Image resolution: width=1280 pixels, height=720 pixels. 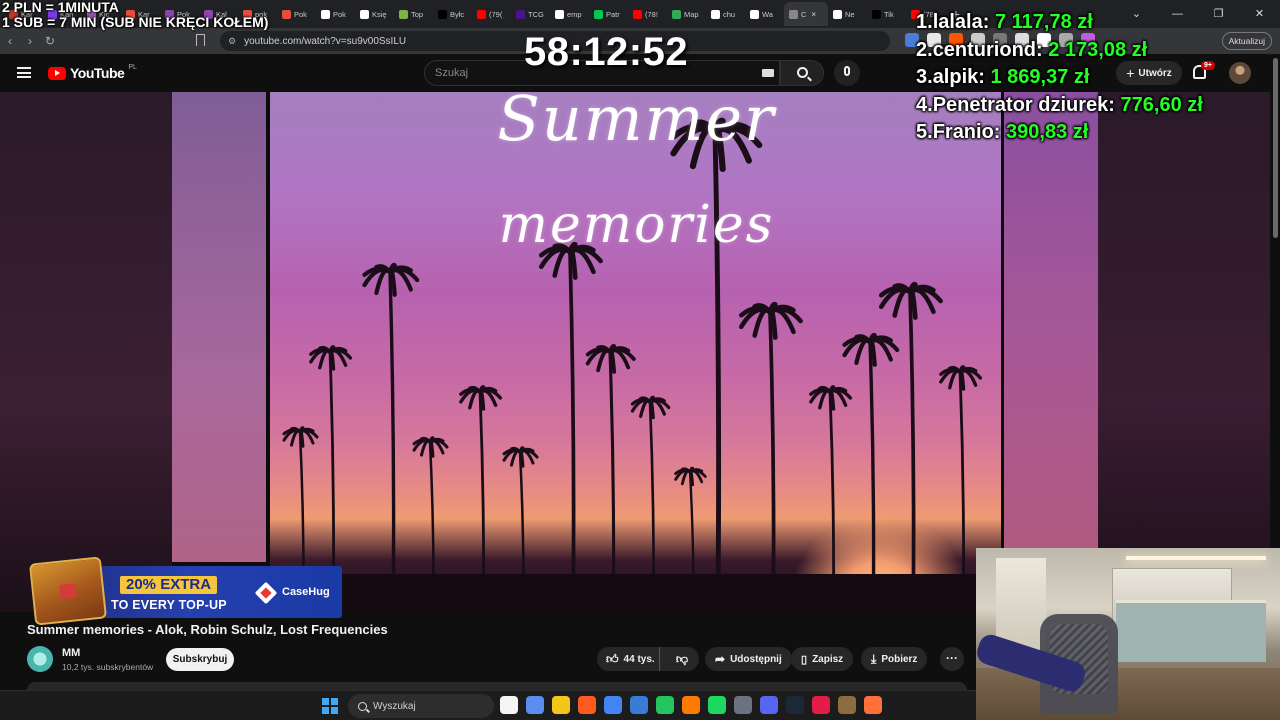 What do you see at coordinates (40, 659) in the screenshot?
I see `channel-avatar` at bounding box center [40, 659].